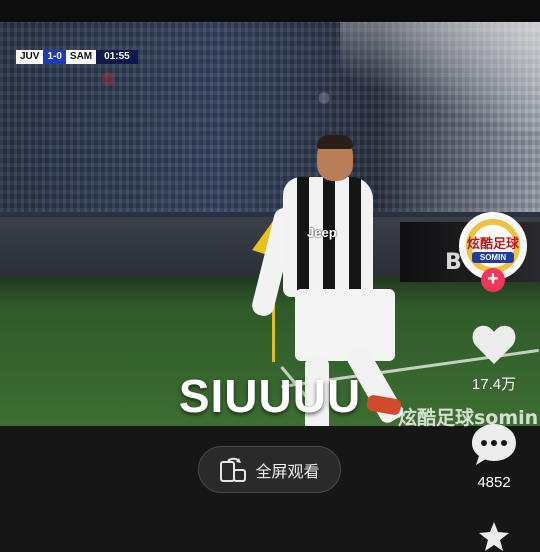 The width and height of the screenshot is (540, 552). I want to click on fullscreen-button: 全屏观看, so click(269, 469).